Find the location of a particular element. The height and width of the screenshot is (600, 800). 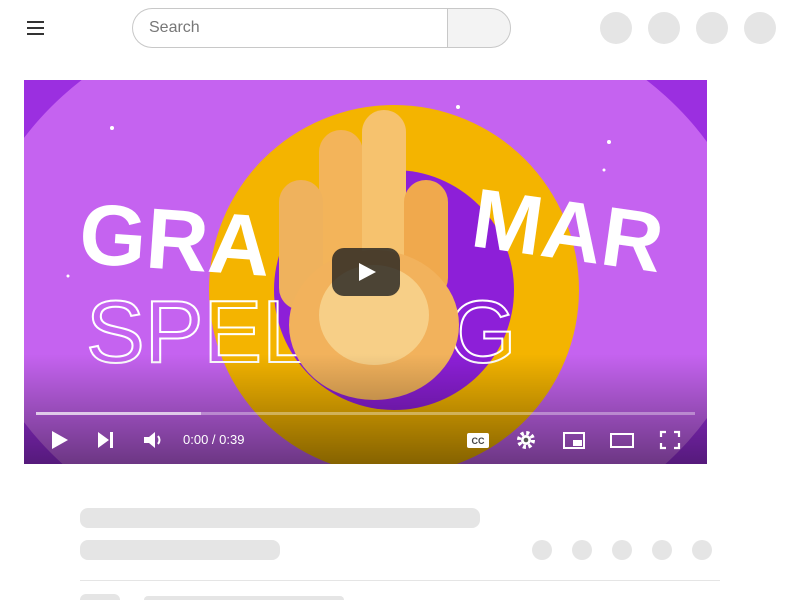

progress-bar is located at coordinates (365, 413).